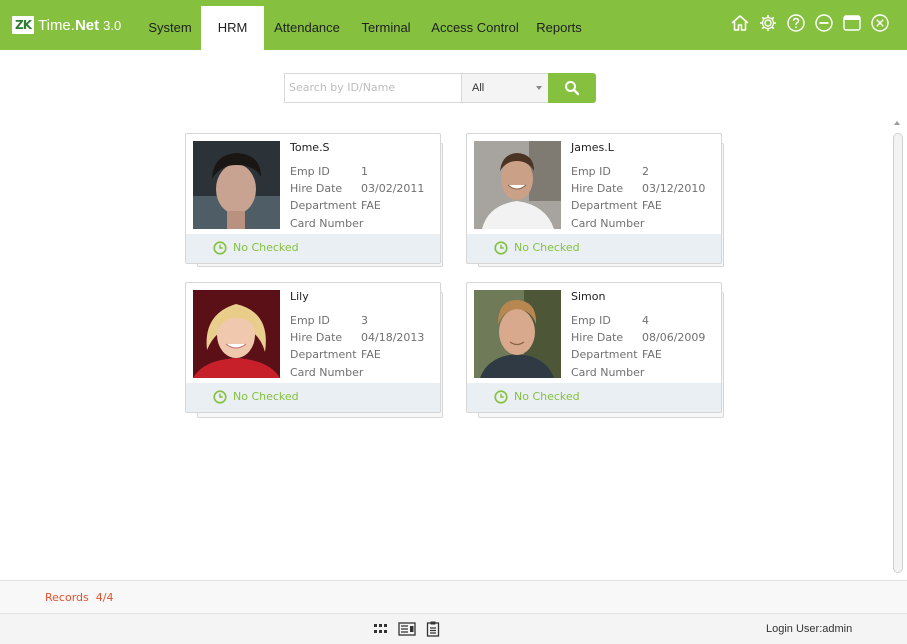 The width and height of the screenshot is (907, 644). Describe the element at coordinates (475, 28) in the screenshot. I see `tab-access-control: Access Control` at that location.